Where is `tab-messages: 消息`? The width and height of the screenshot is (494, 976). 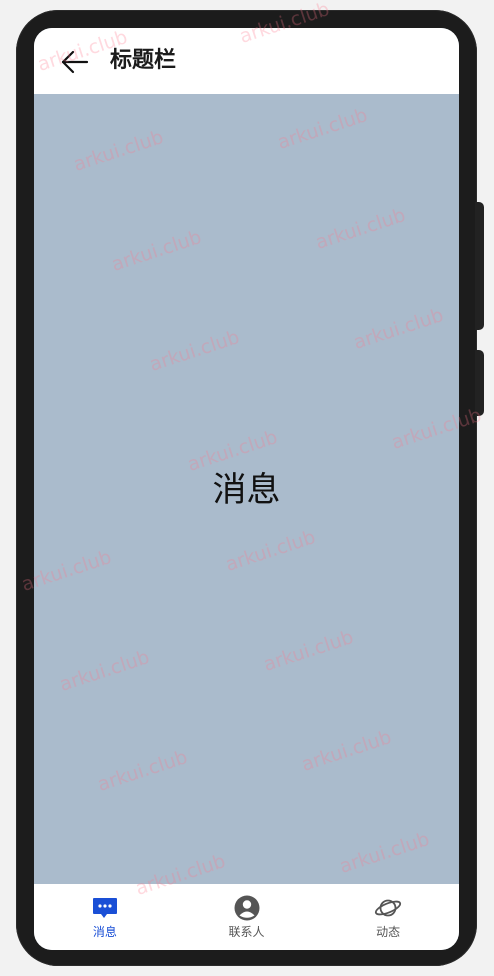 tab-messages: 消息 is located at coordinates (105, 917).